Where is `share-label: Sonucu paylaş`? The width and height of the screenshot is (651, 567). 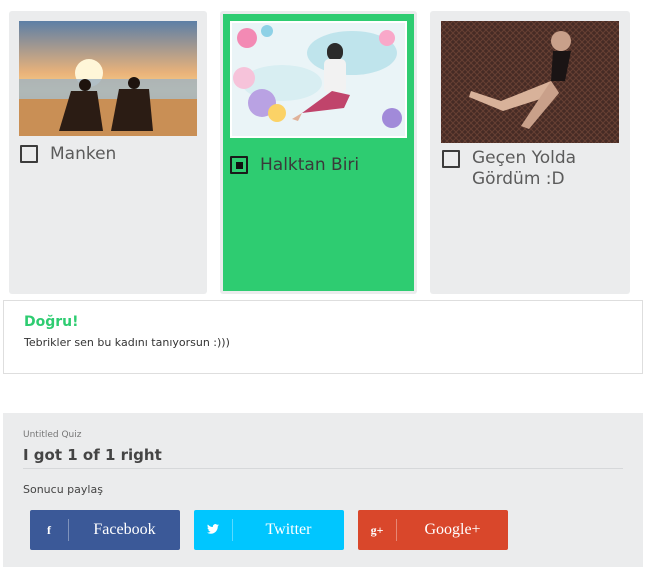 share-label: Sonucu paylaş is located at coordinates (63, 489).